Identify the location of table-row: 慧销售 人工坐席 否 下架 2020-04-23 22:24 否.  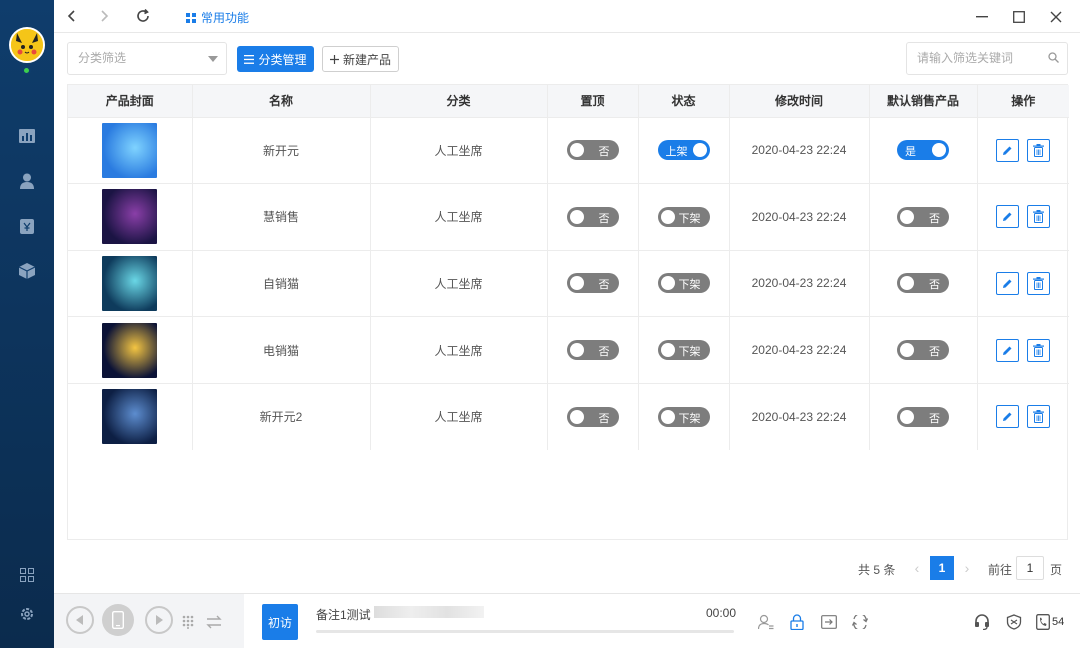
(568, 217).